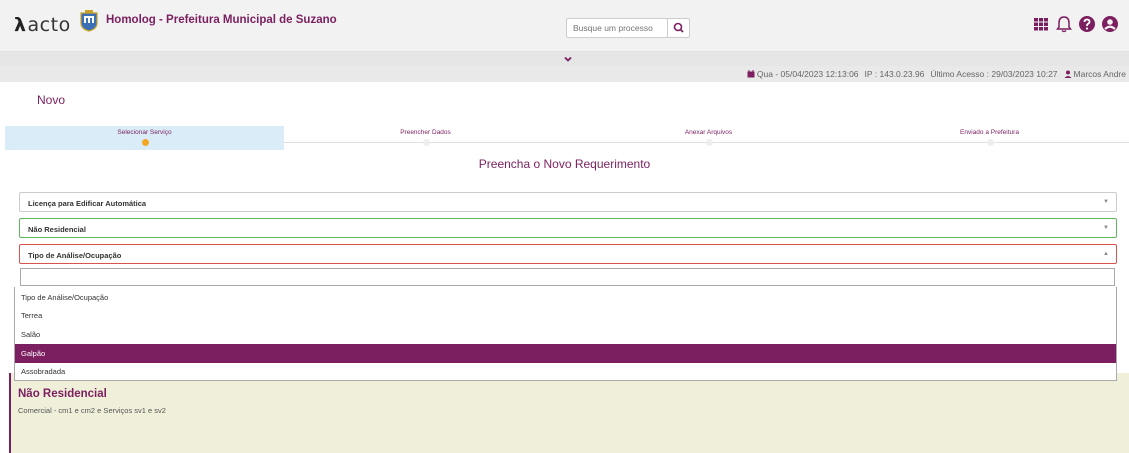 The height and width of the screenshot is (453, 1129). I want to click on header-collapse-bar, so click(564, 59).